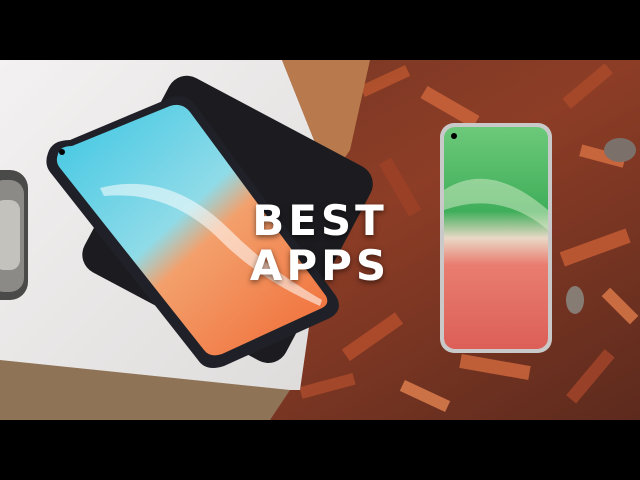 This screenshot has width=640, height=480. What do you see at coordinates (320, 220) in the screenshot?
I see `headline-line-1: BEST` at bounding box center [320, 220].